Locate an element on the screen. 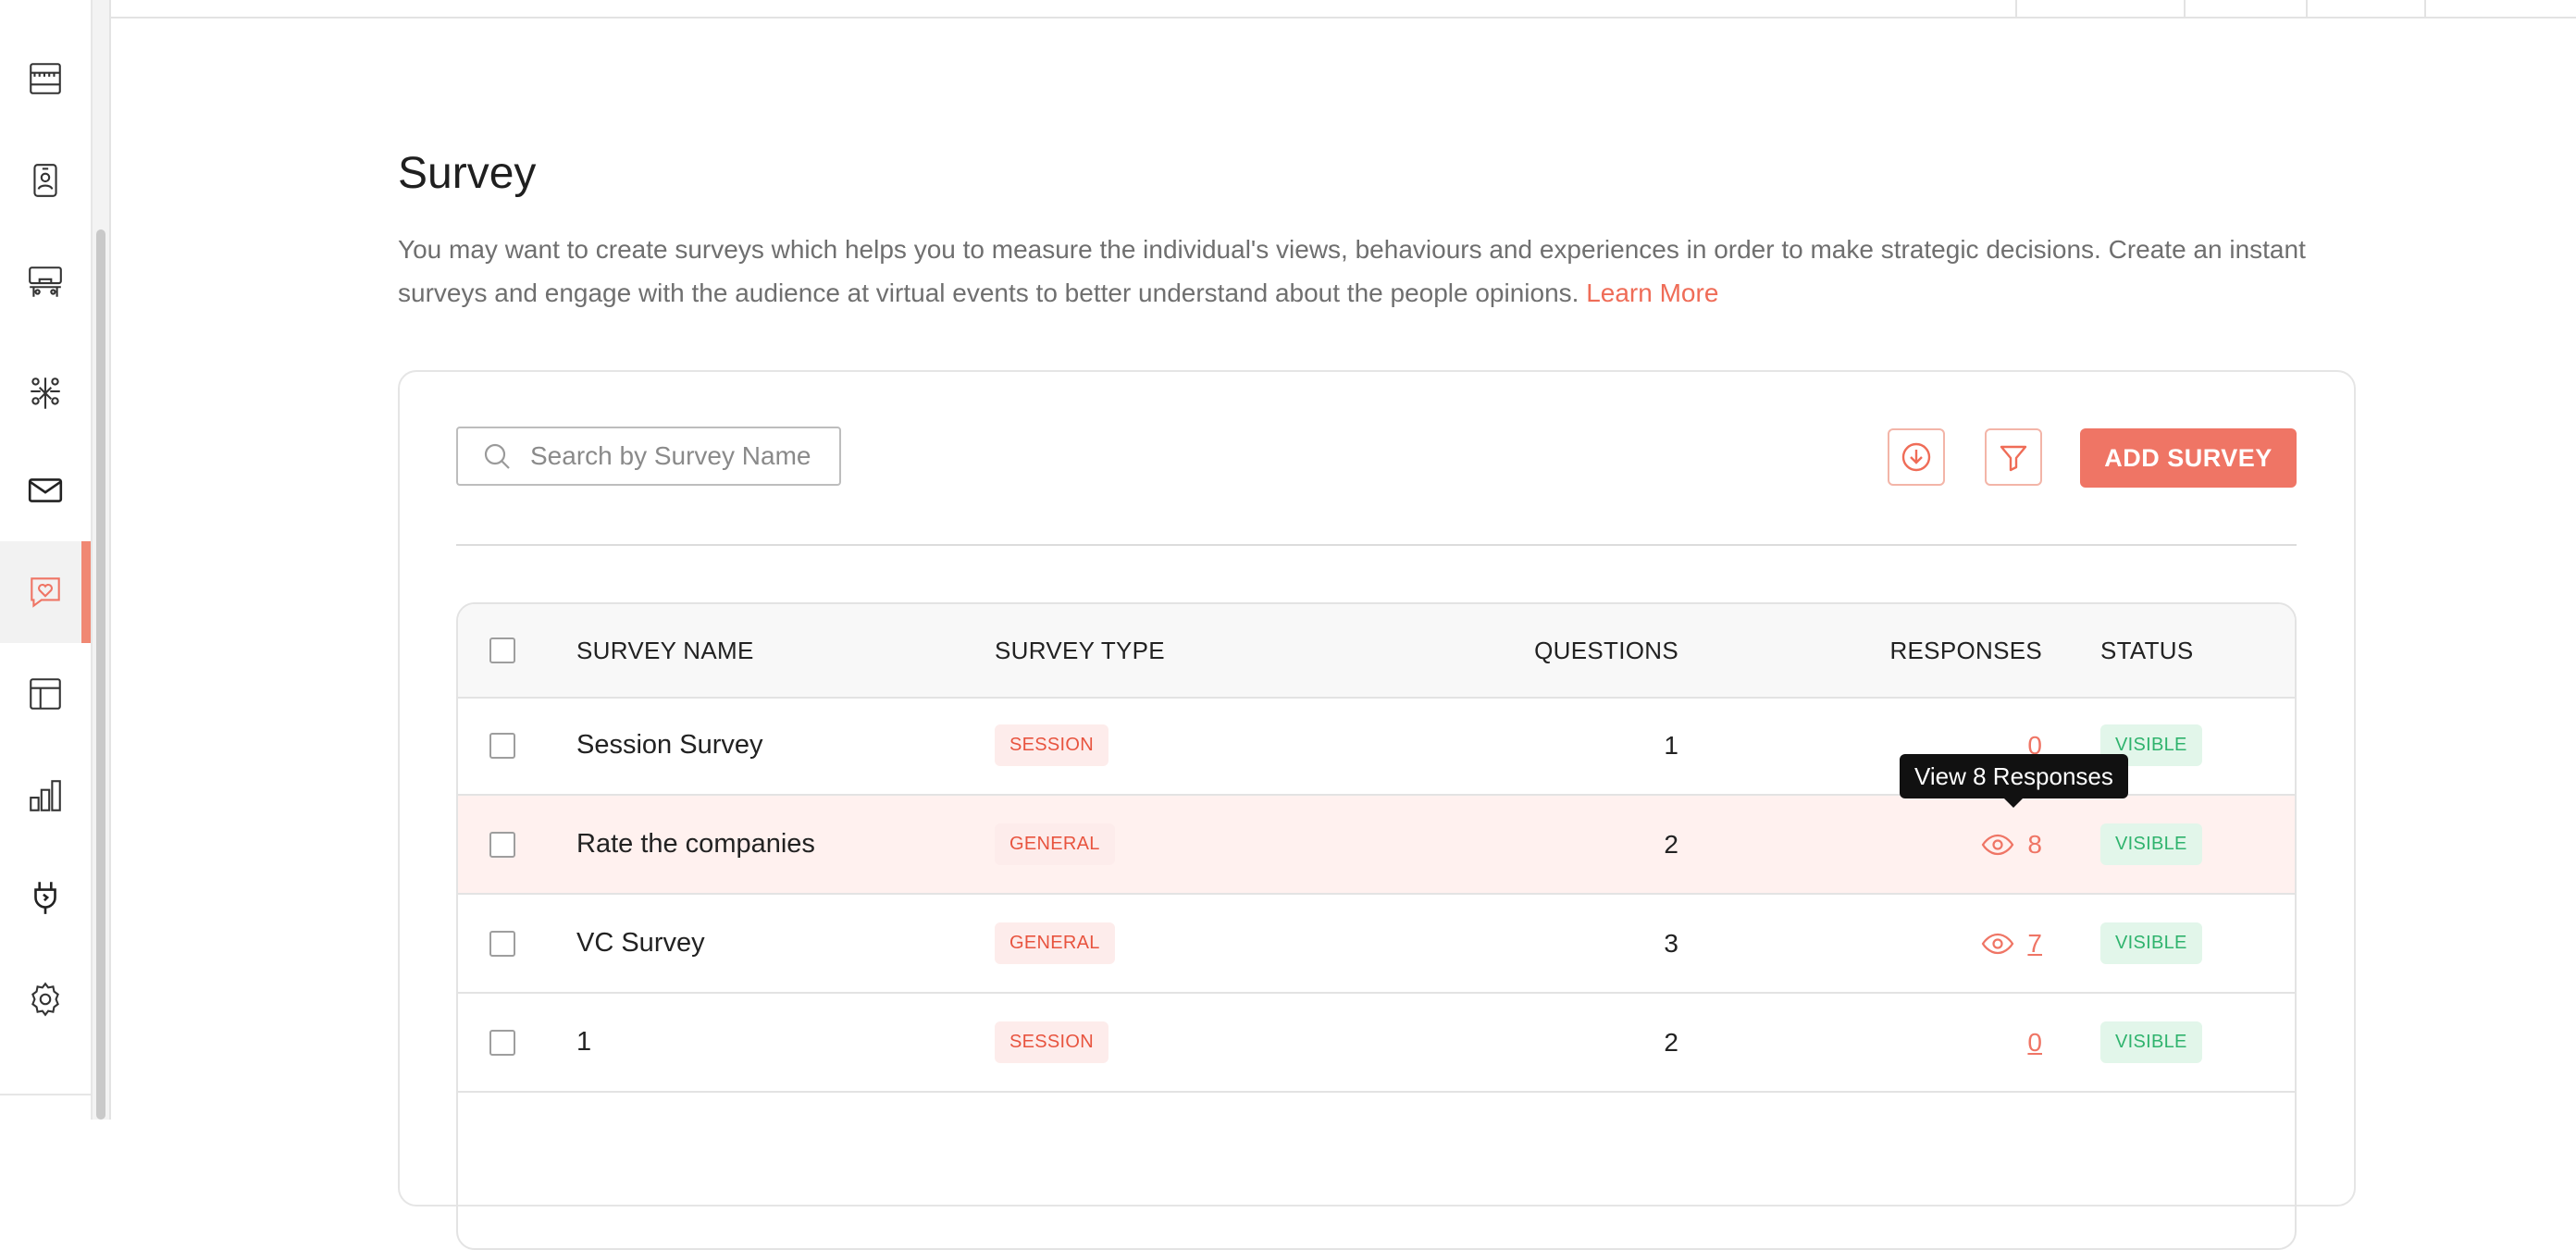  toolbar-divider is located at coordinates (1376, 545).